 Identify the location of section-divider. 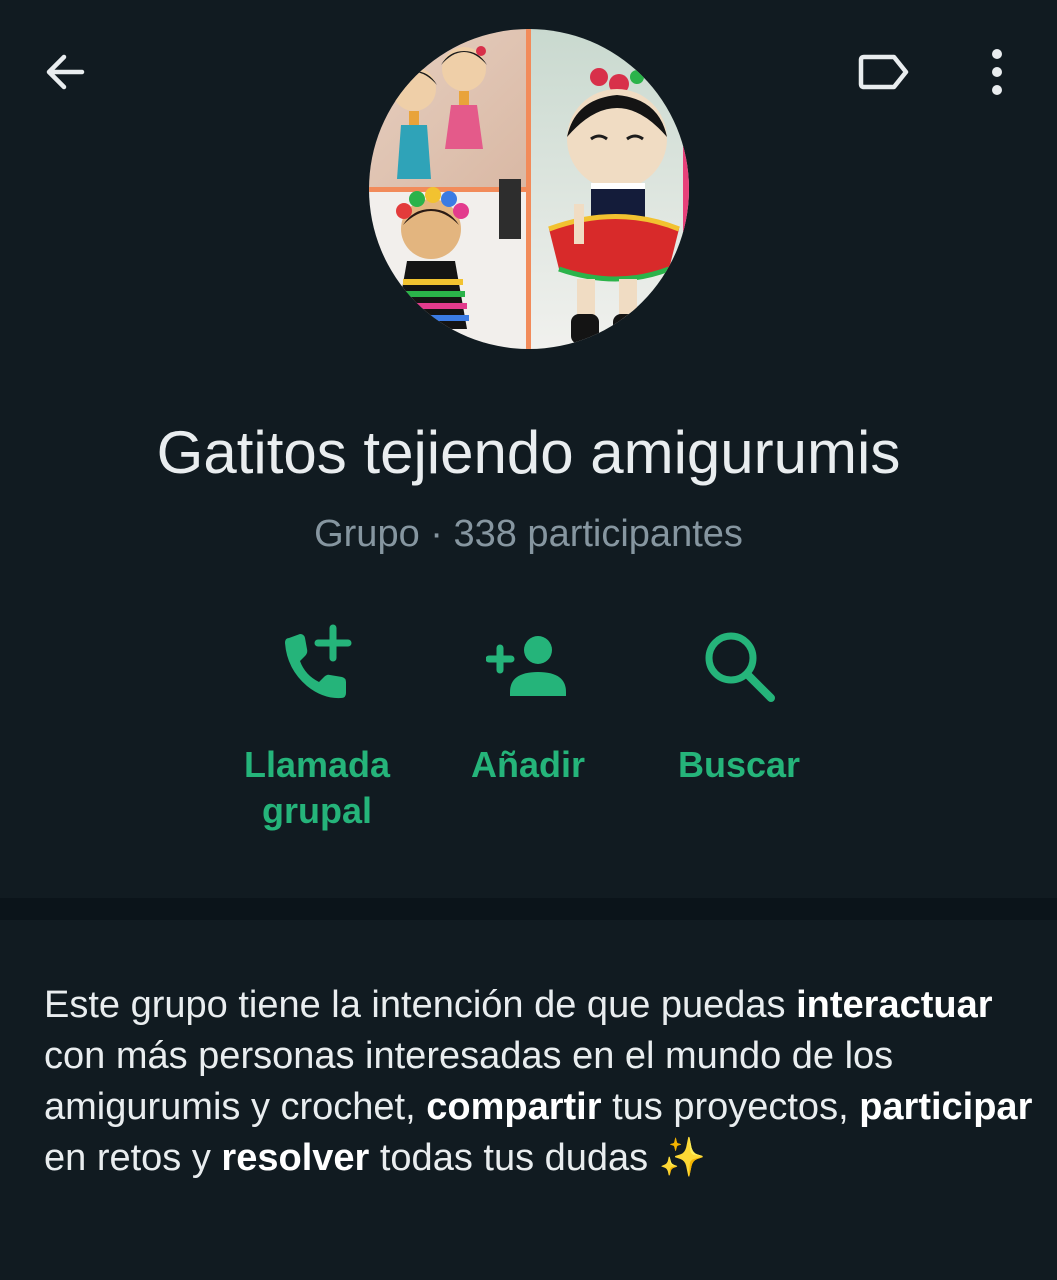
(528, 909).